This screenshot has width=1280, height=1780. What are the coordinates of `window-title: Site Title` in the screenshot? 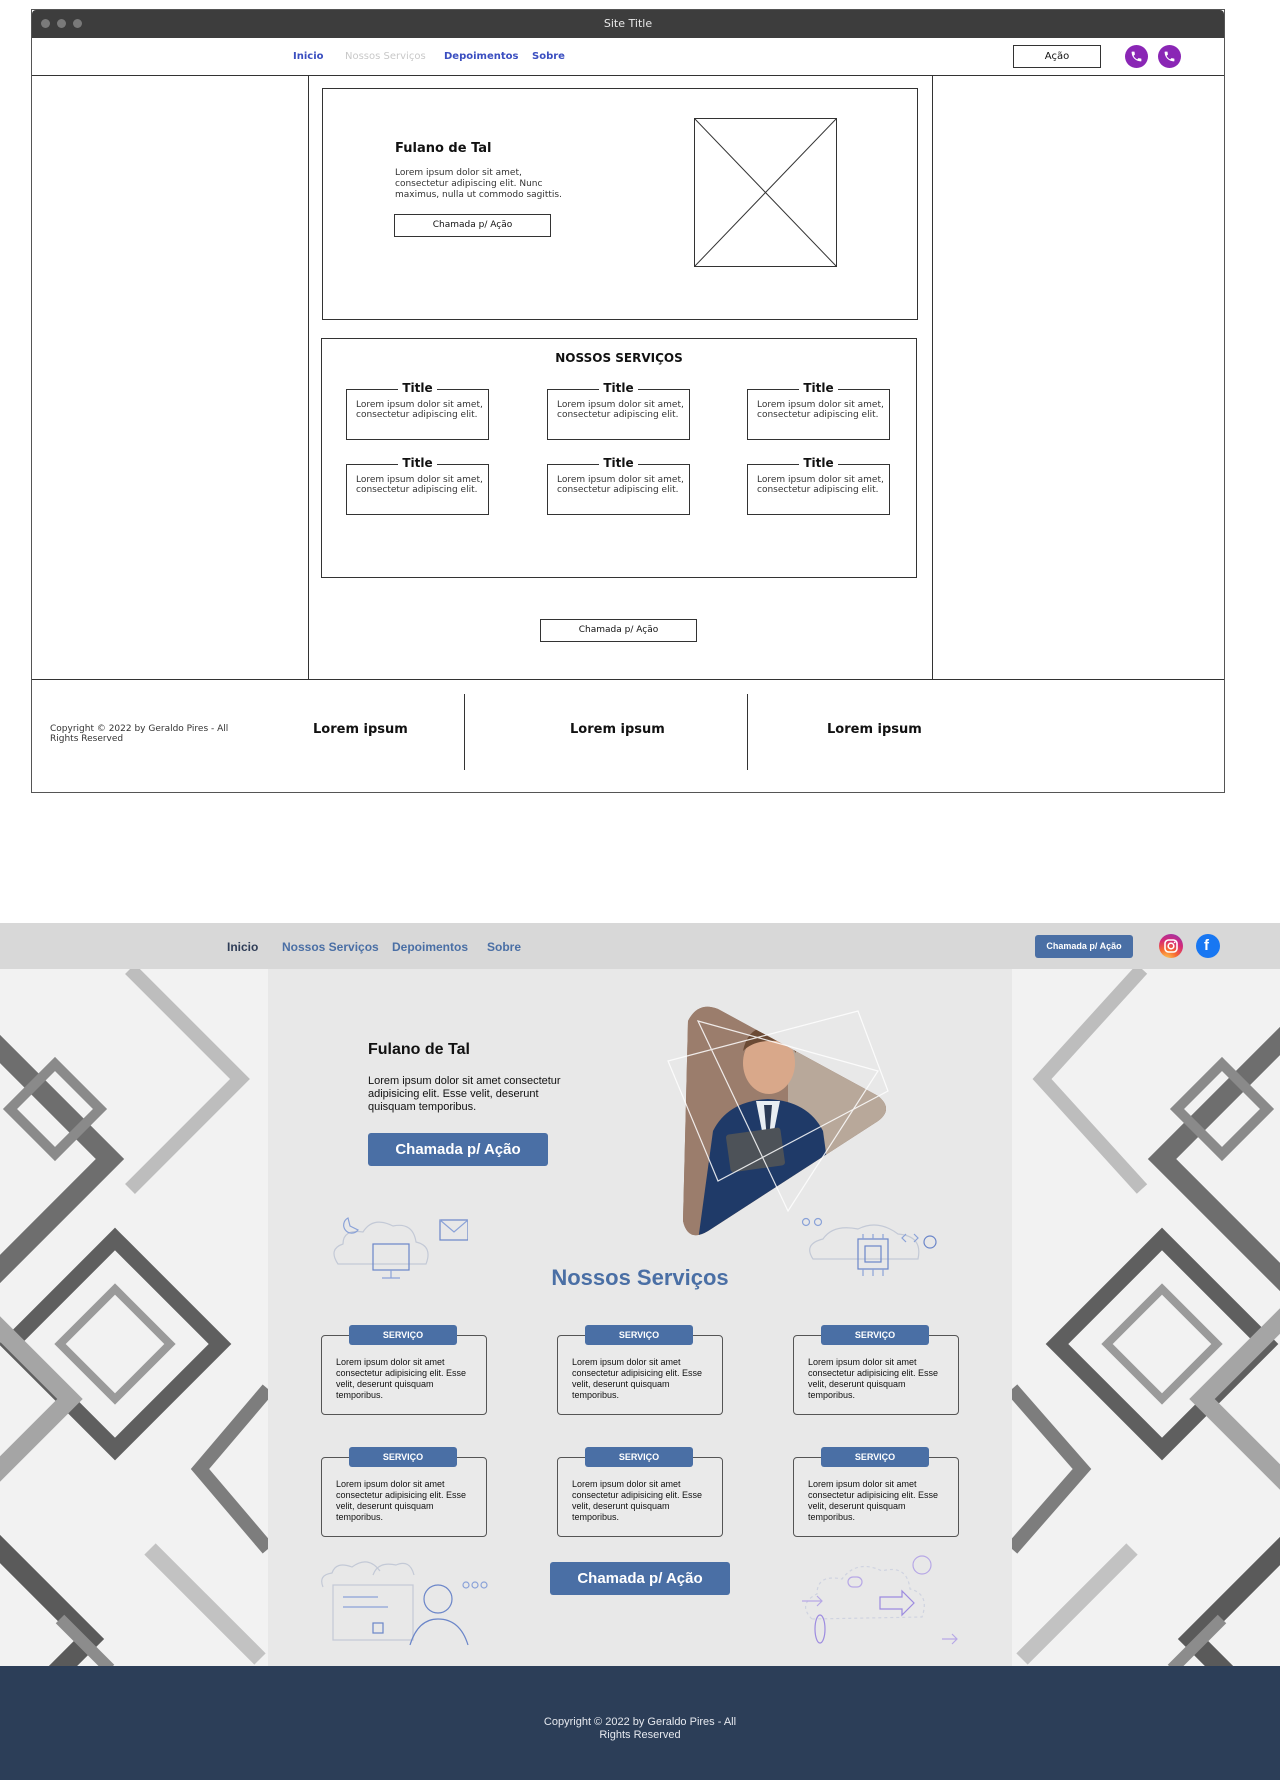 It's located at (628, 23).